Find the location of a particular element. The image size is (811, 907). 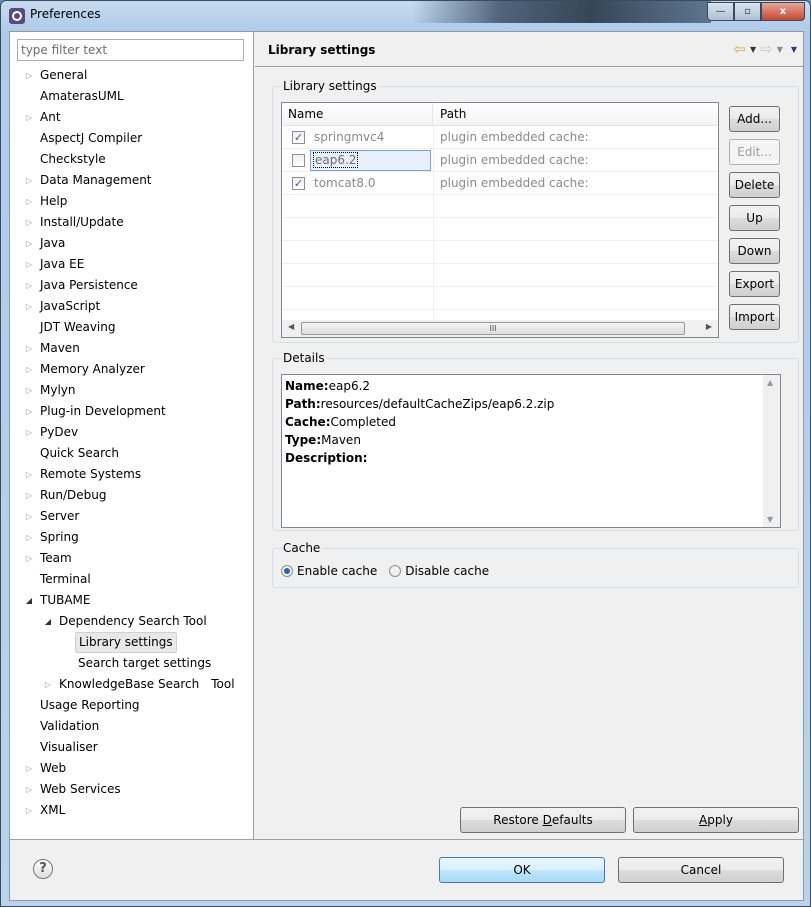

scroll-right-icon: ▶ is located at coordinates (709, 326).